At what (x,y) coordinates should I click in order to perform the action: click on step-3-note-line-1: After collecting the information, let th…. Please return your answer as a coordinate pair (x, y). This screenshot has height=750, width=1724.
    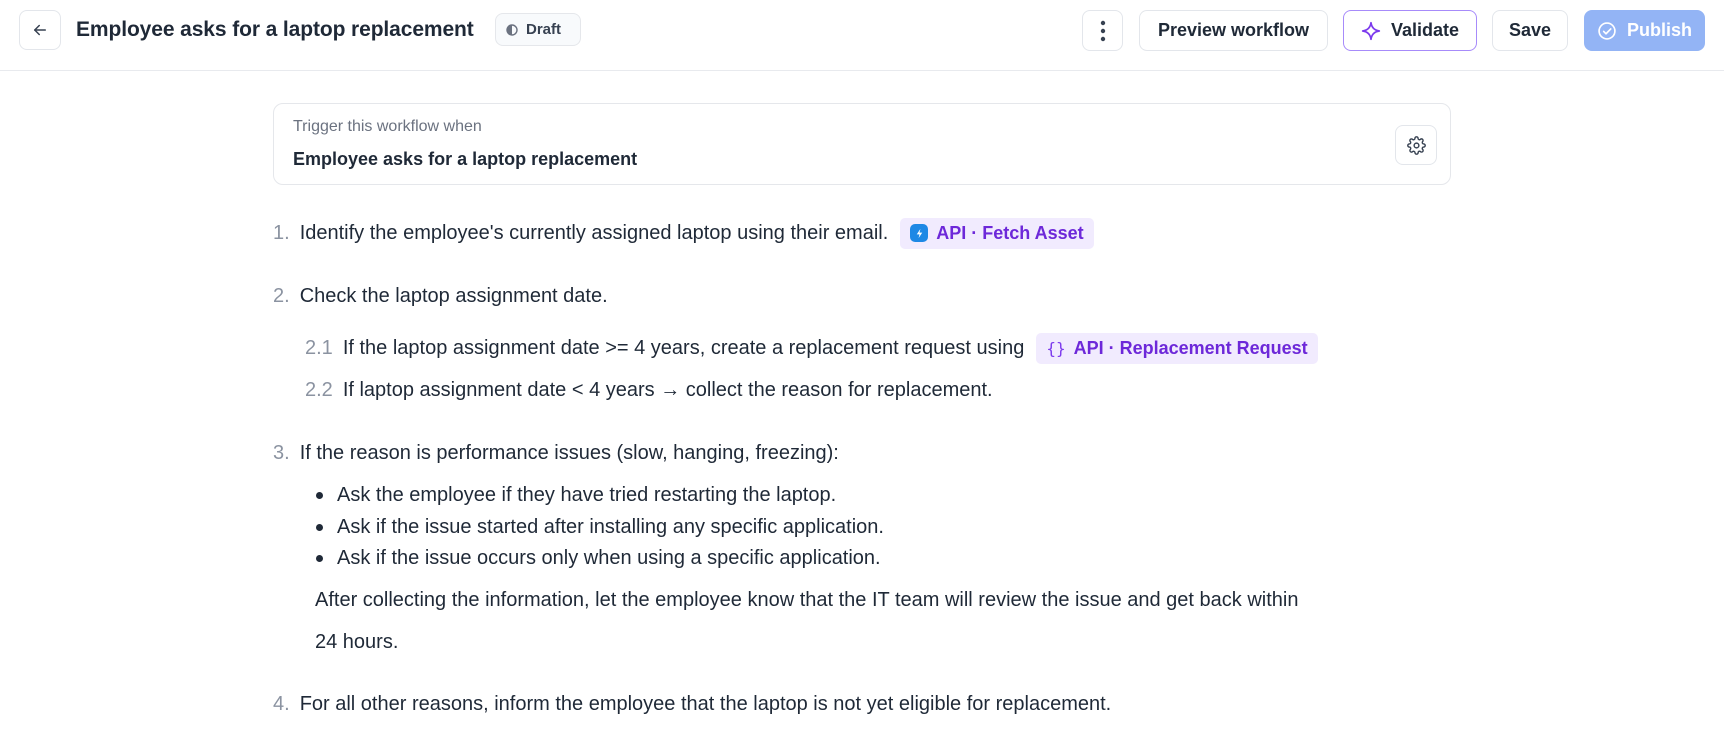
    Looking at the image, I should click on (806, 600).